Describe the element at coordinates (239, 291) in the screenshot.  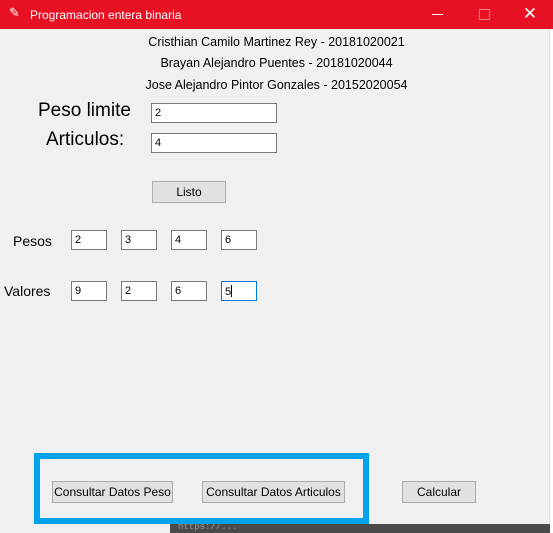
I see `valor-input-4: 5` at that location.